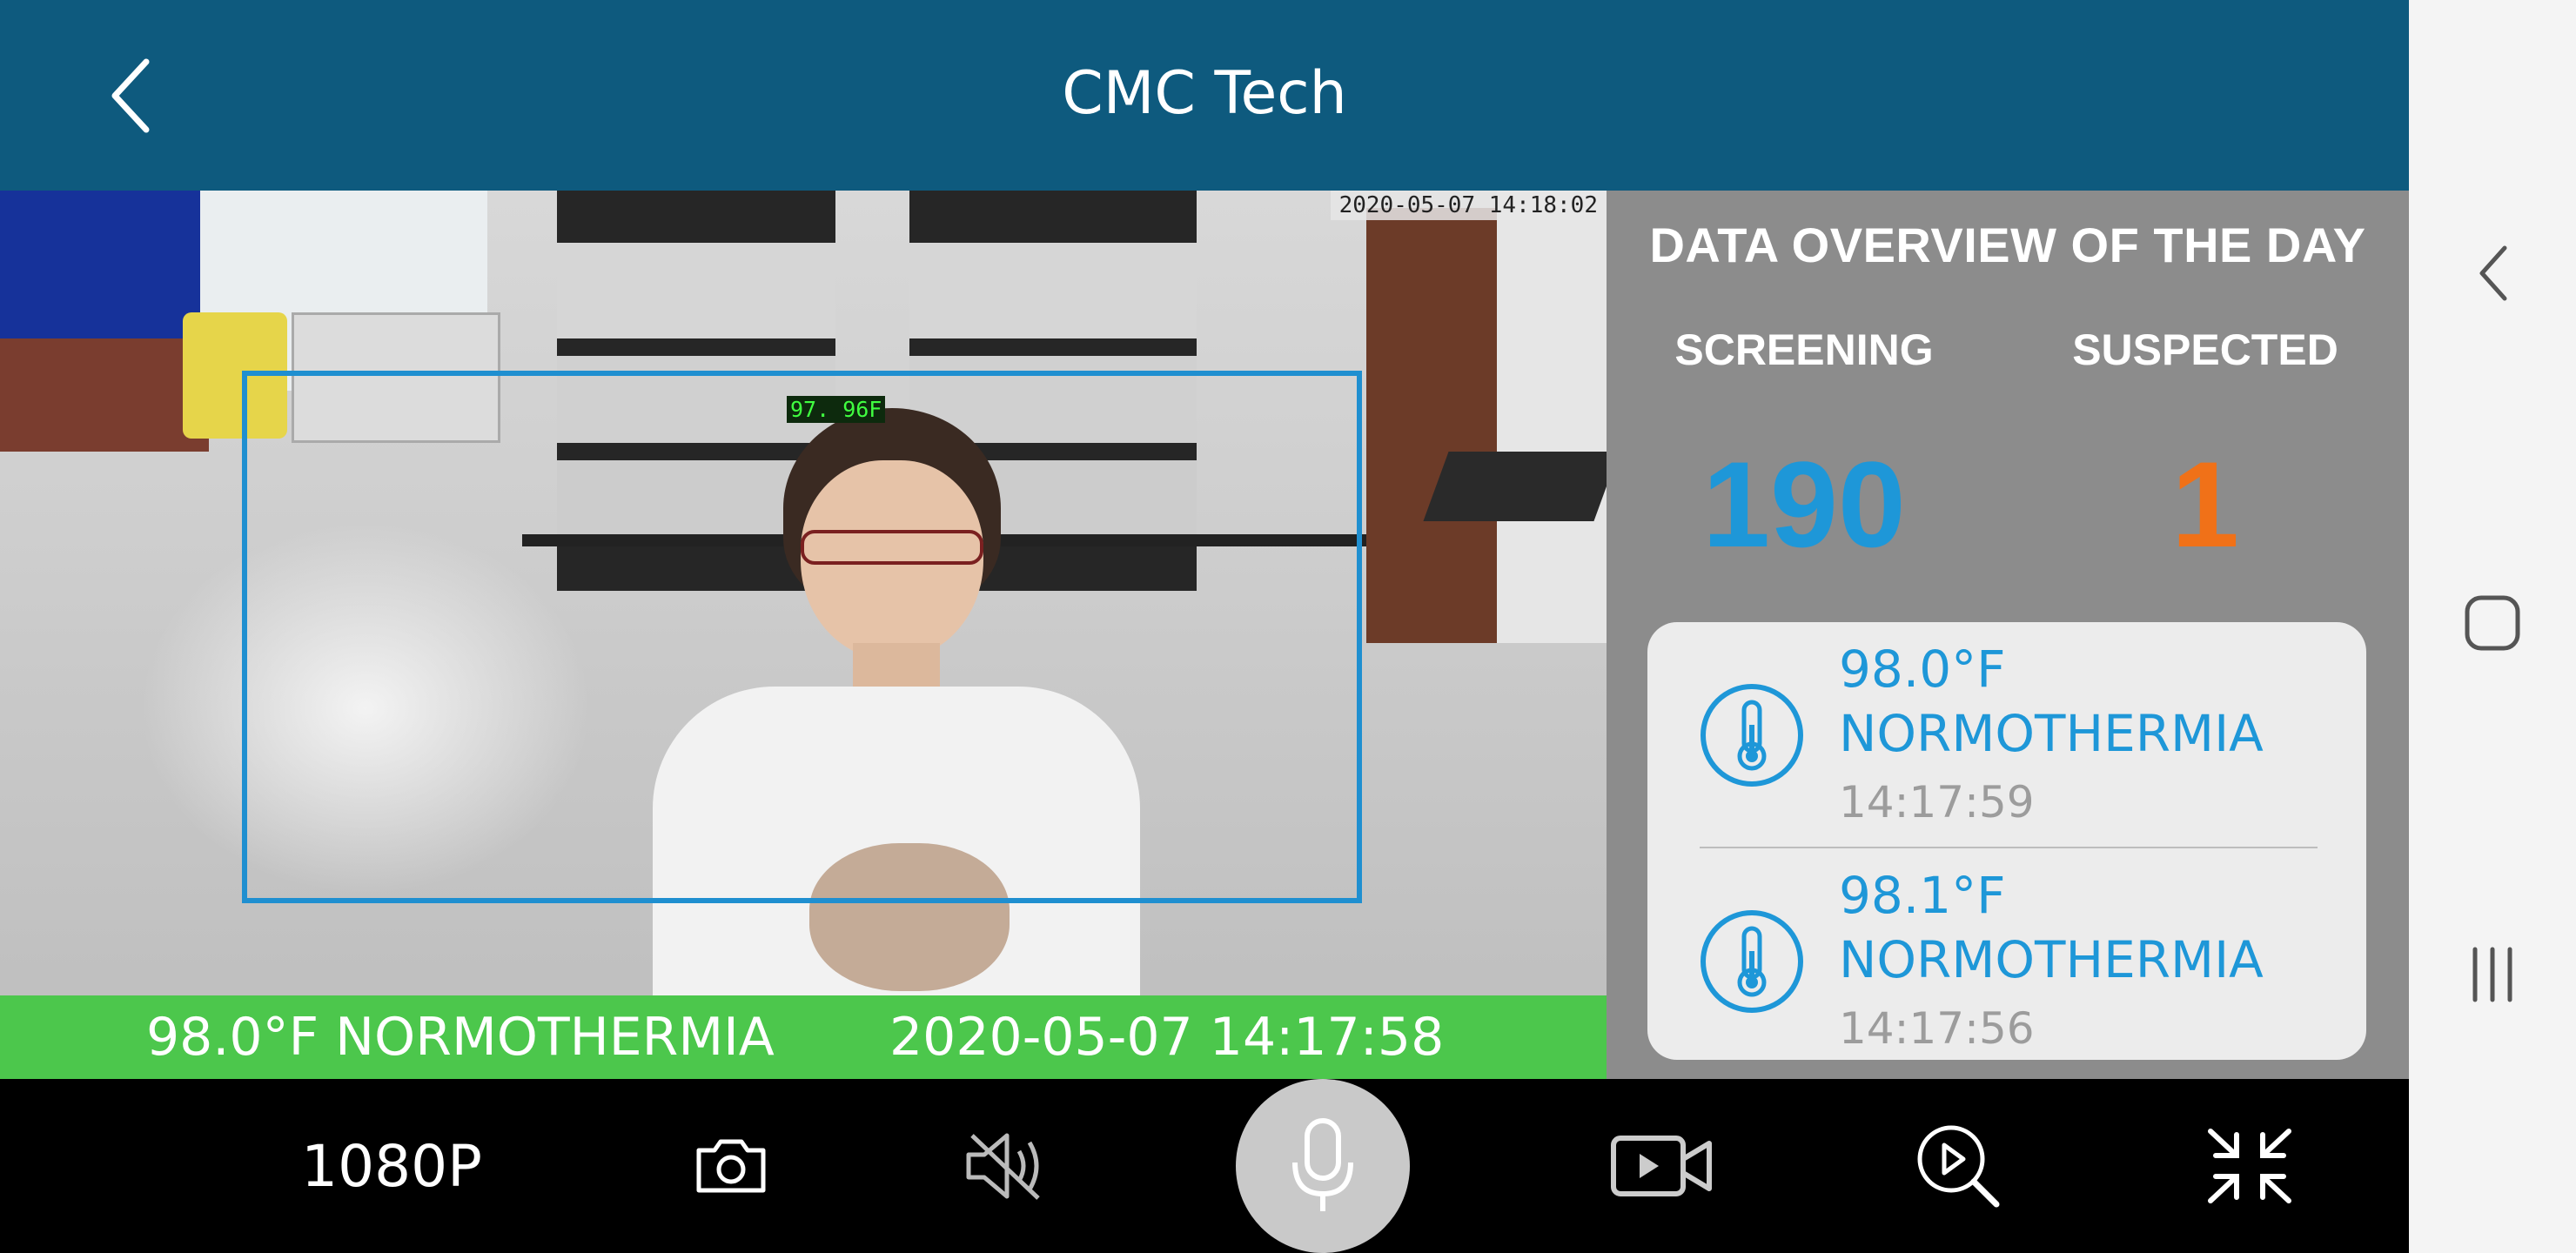 The image size is (2576, 1253). I want to click on record-item: 98.1°F NORMOTHERMIA 14:17:56, so click(2006, 954).